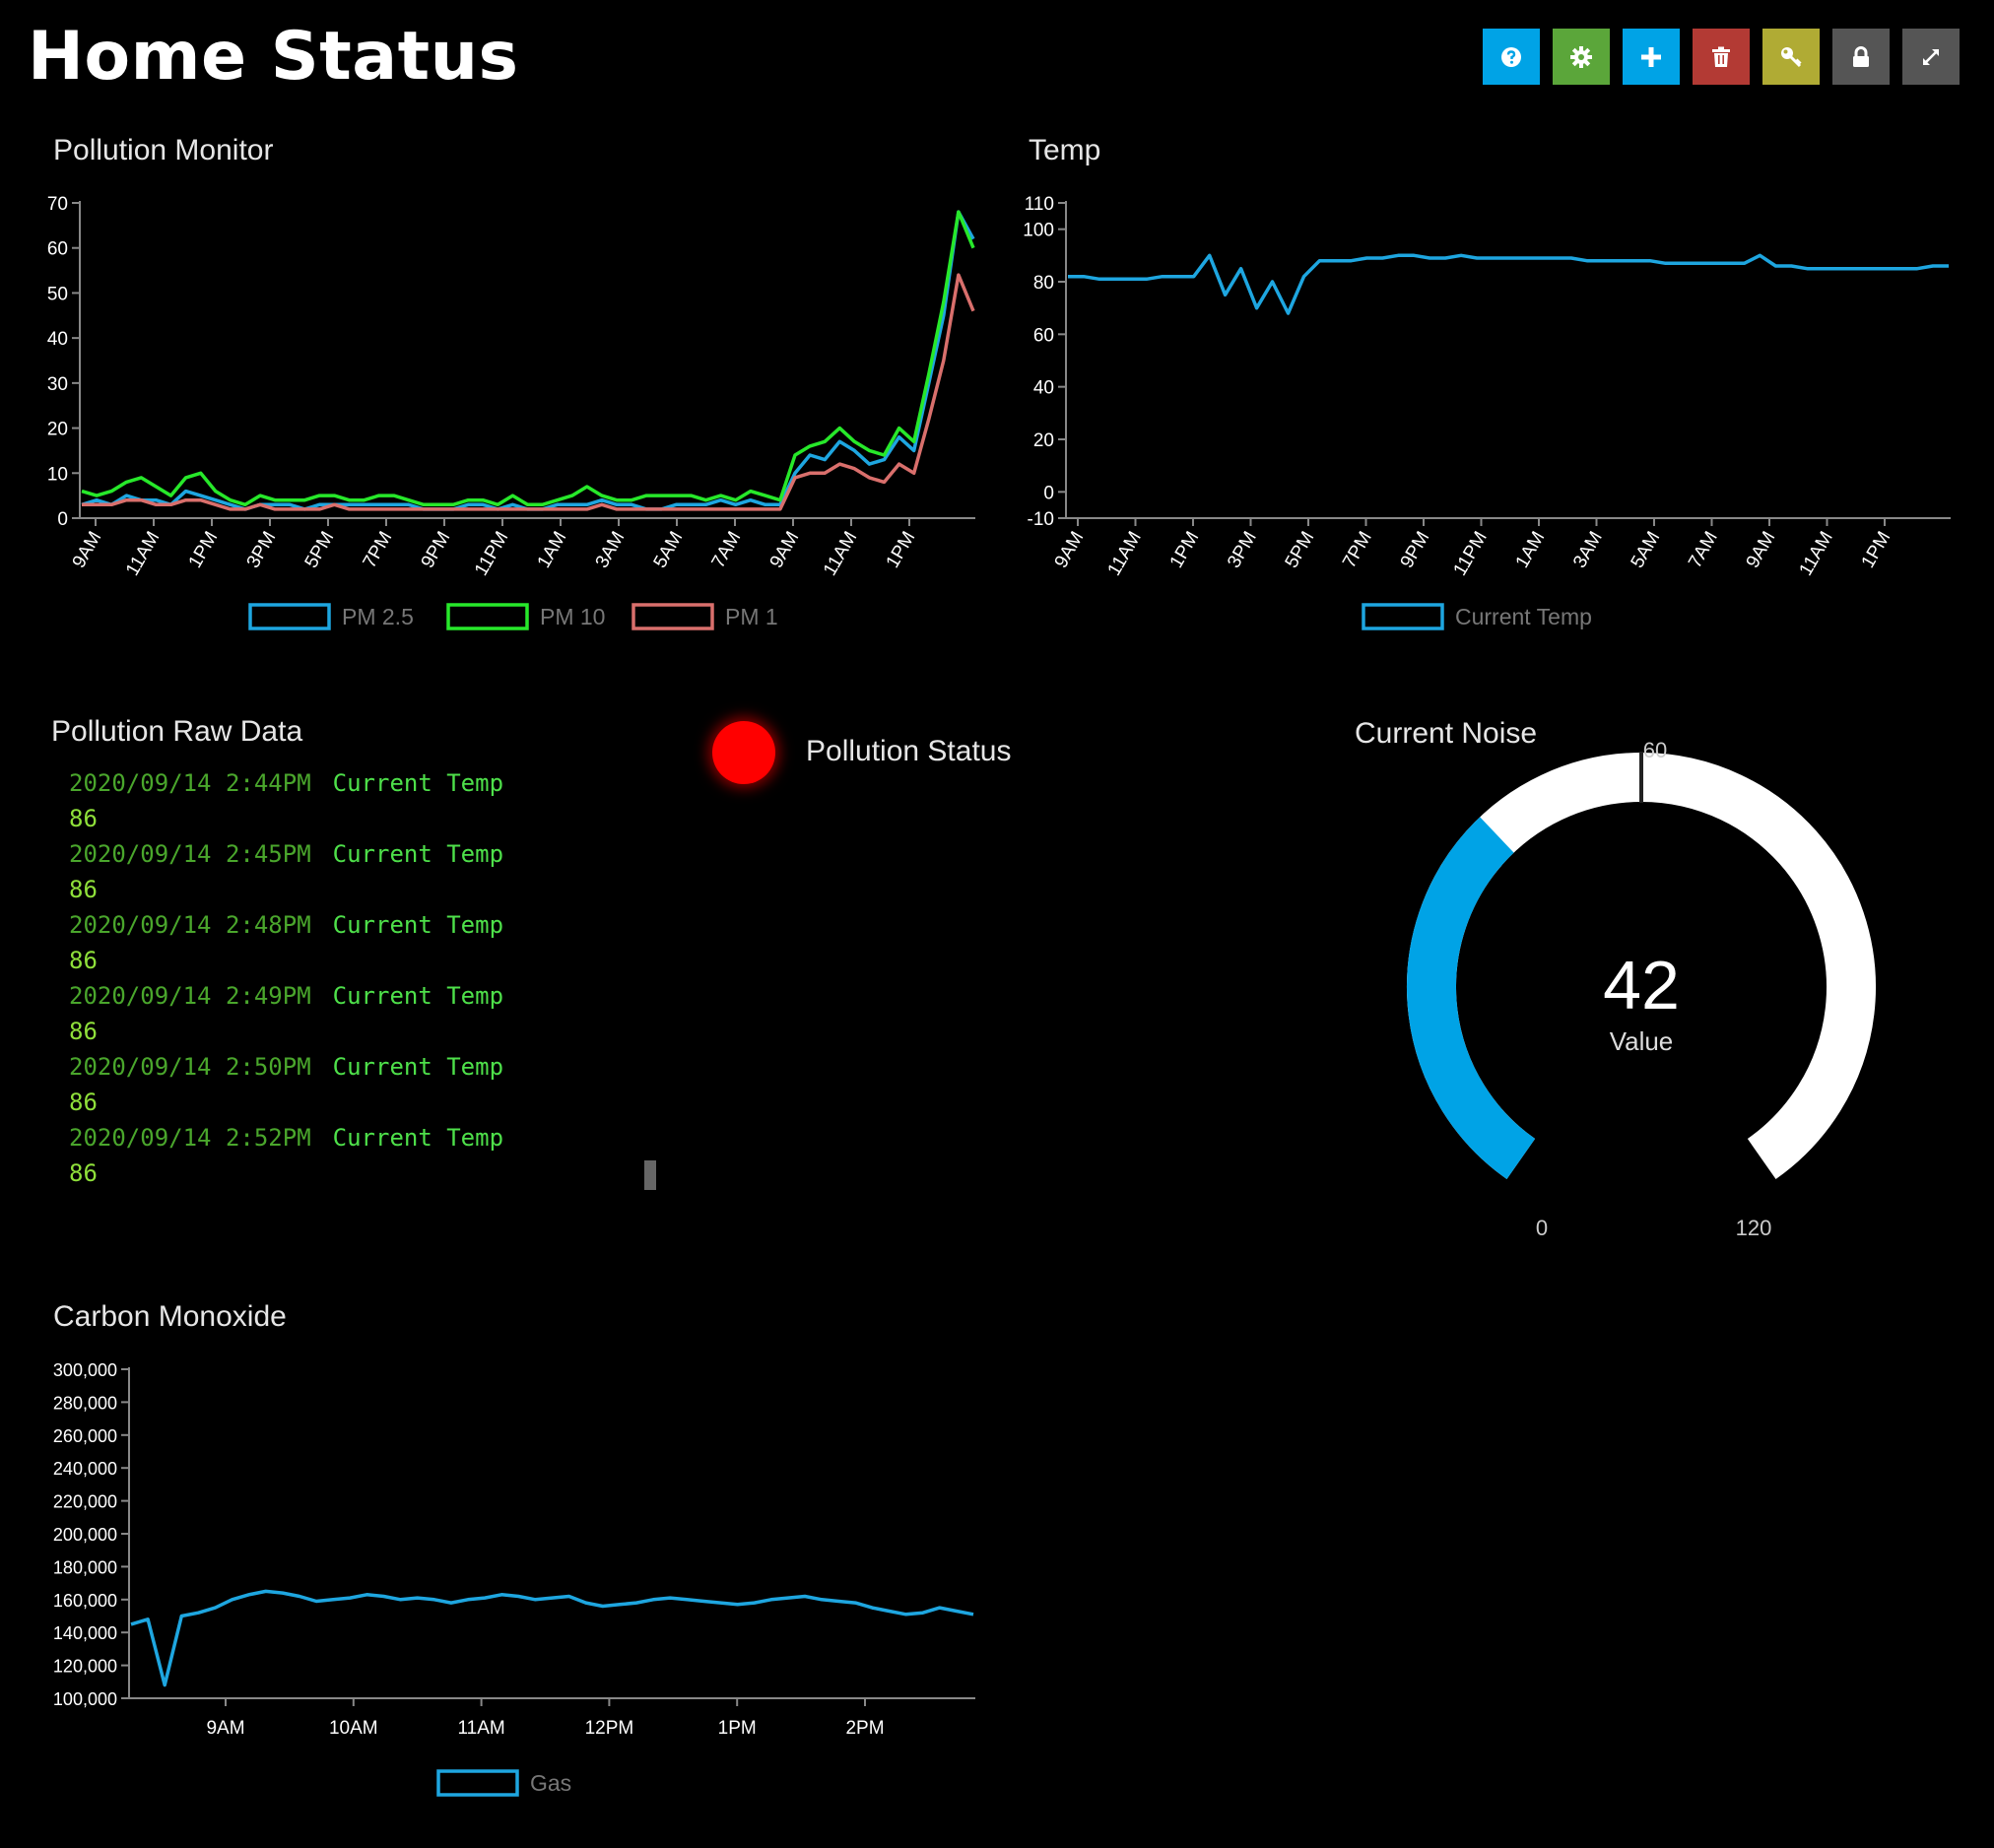 This screenshot has width=1994, height=1848. I want to click on key-icon, so click(1791, 56).